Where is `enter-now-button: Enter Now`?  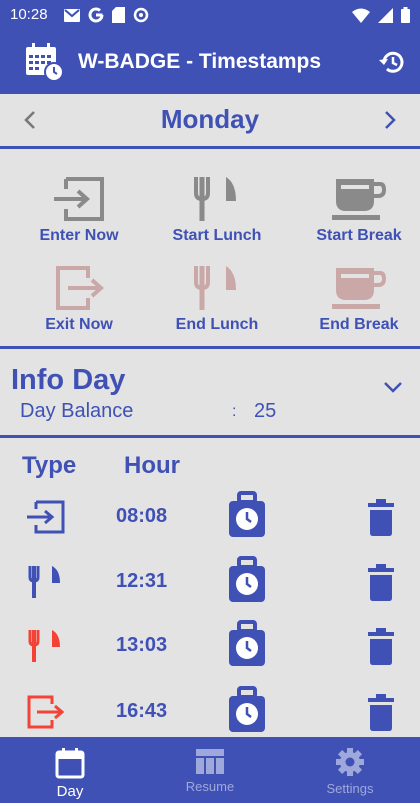 enter-now-button: Enter Now is located at coordinates (79, 210).